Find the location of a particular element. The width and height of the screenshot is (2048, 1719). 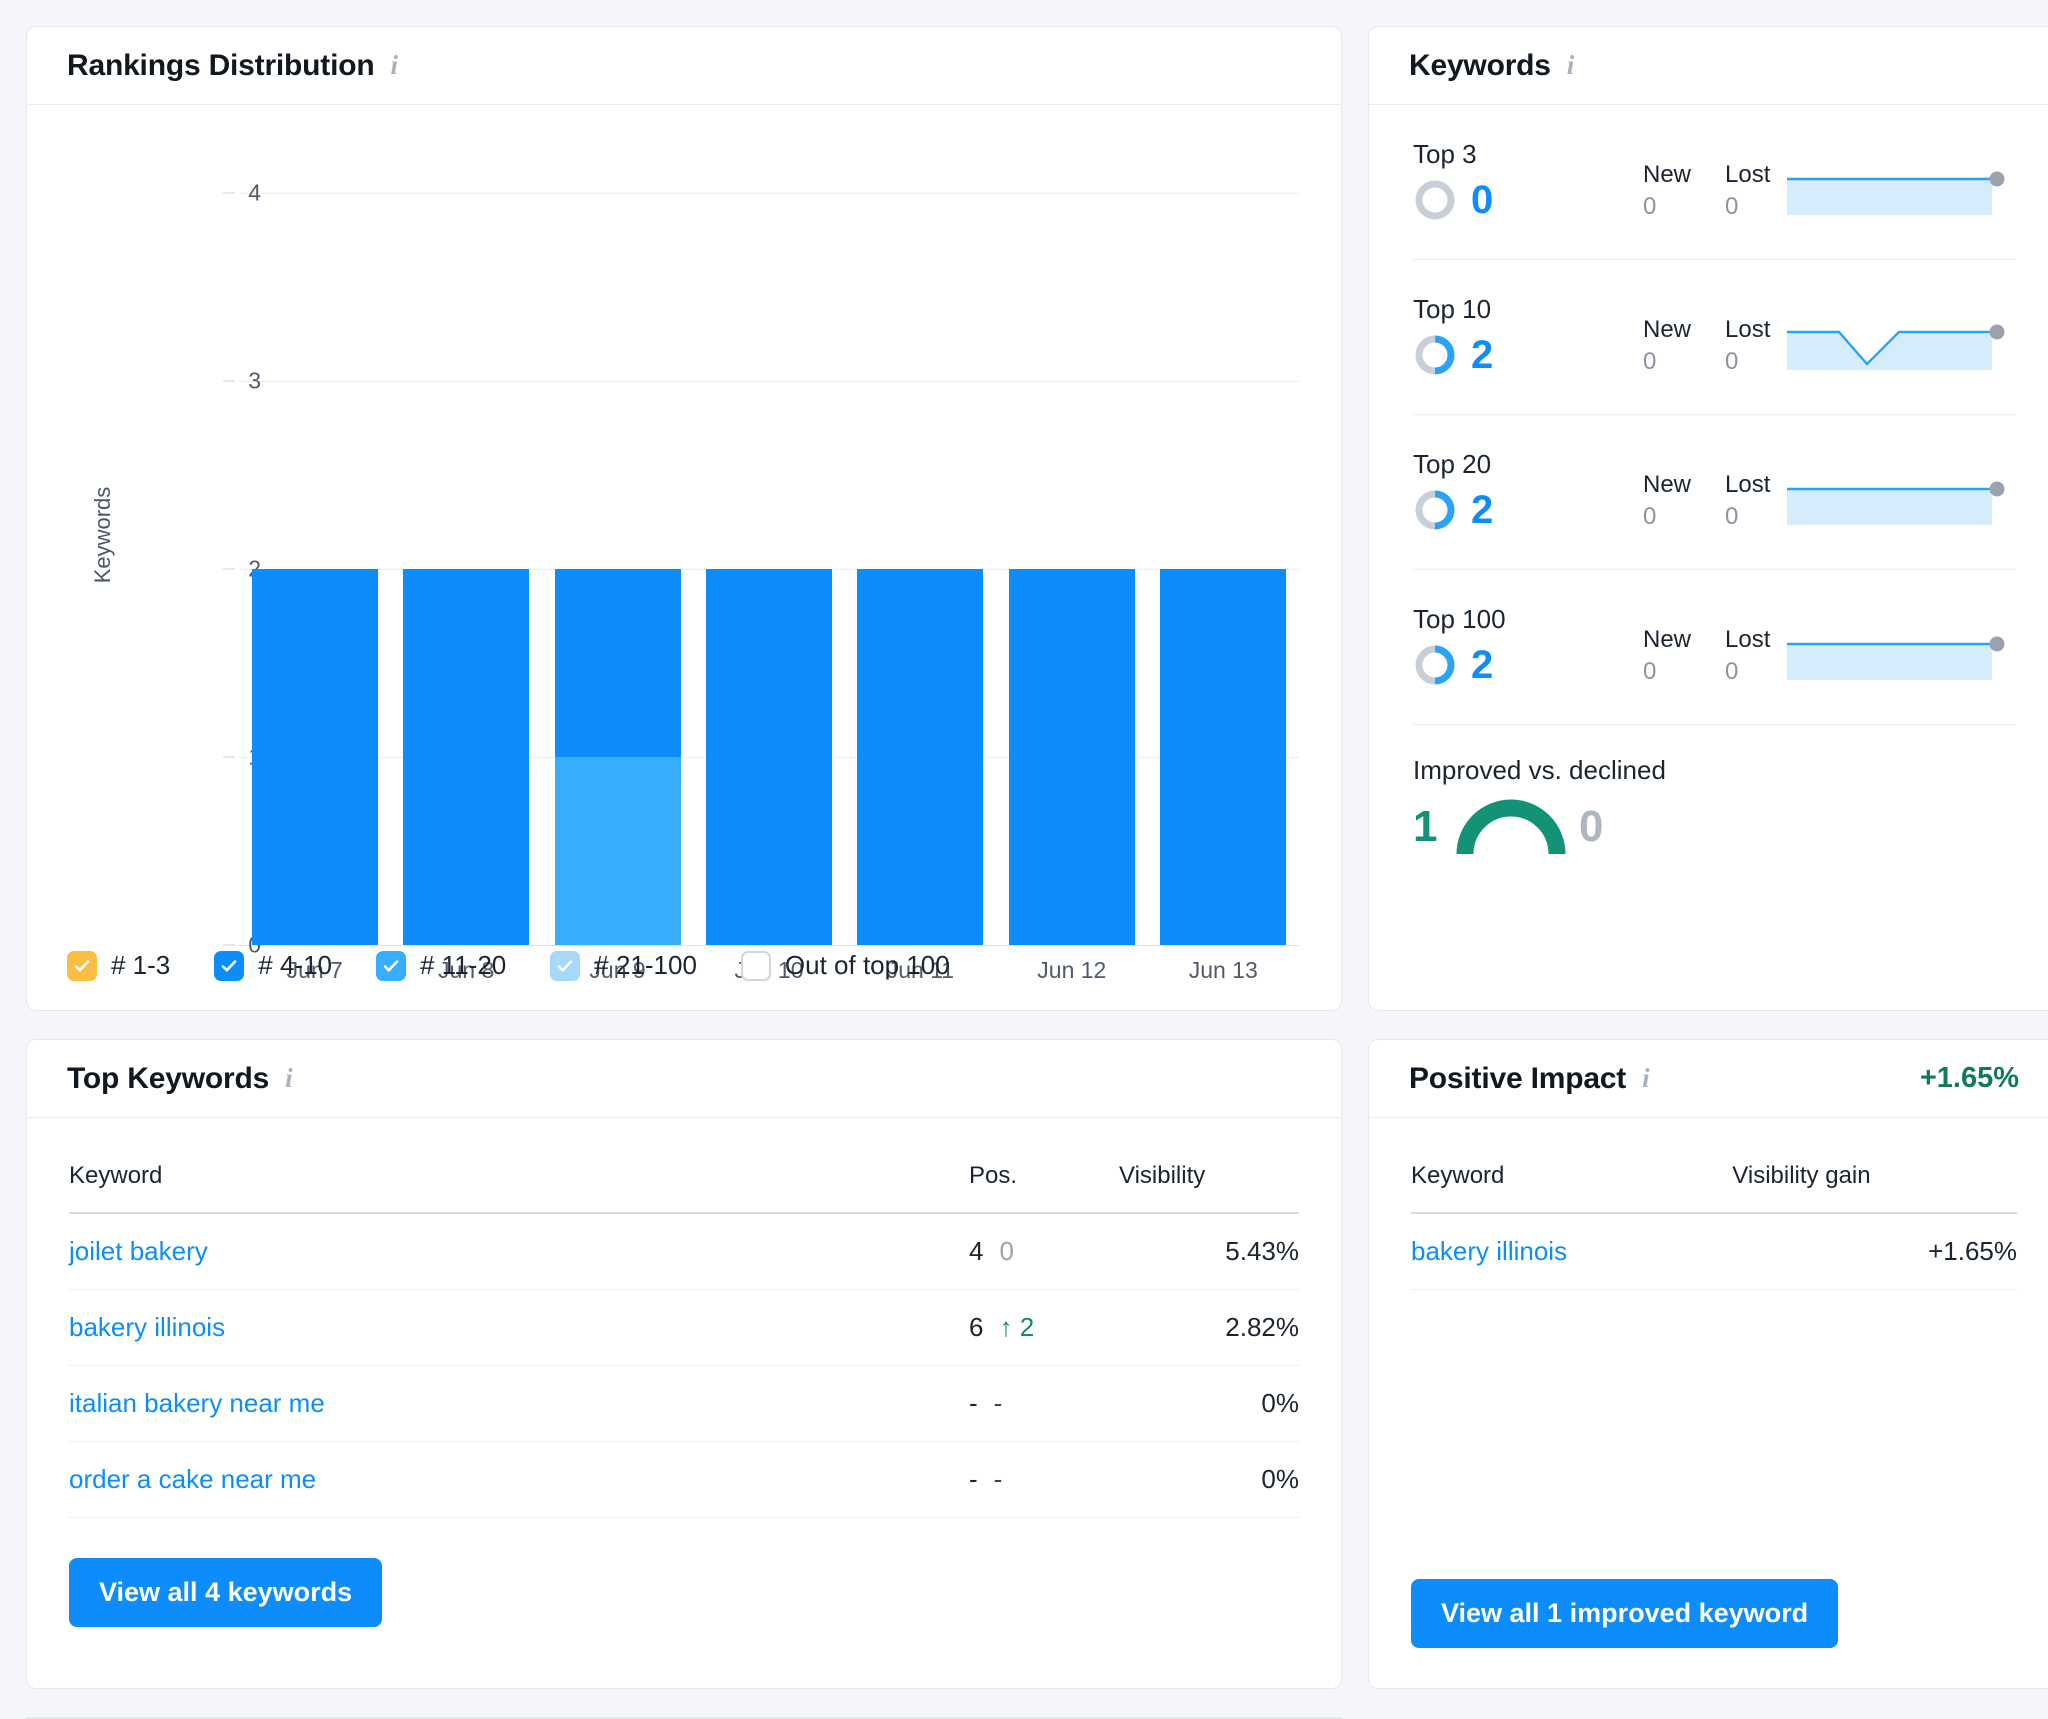

legend-item-1-3: # 1-3 is located at coordinates (118, 965).